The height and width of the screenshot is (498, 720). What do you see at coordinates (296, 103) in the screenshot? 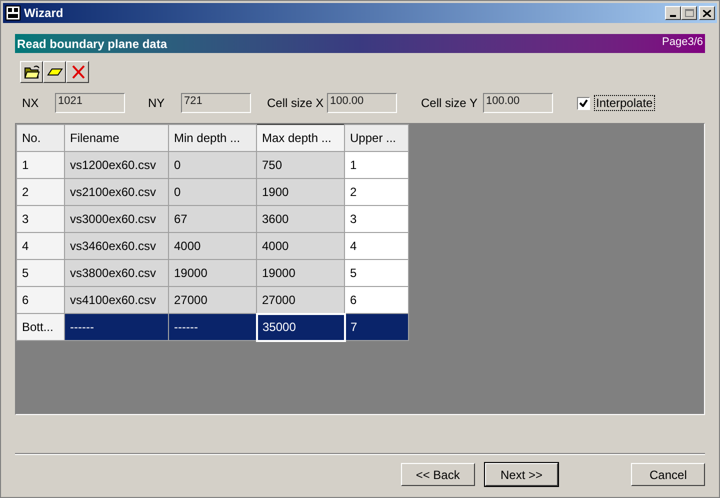
I see `field-label: Cell size X` at bounding box center [296, 103].